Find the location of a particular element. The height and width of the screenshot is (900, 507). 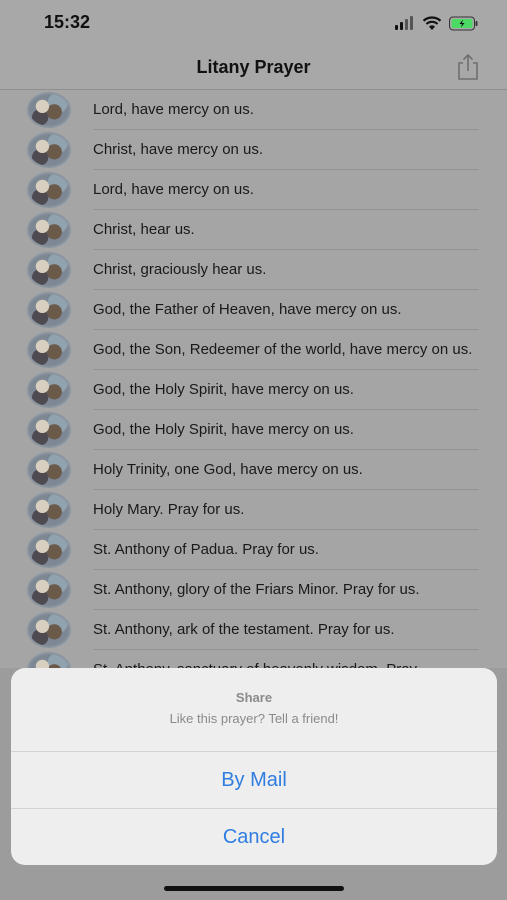

prayer-text: Christ, hear us. is located at coordinates (286, 230).